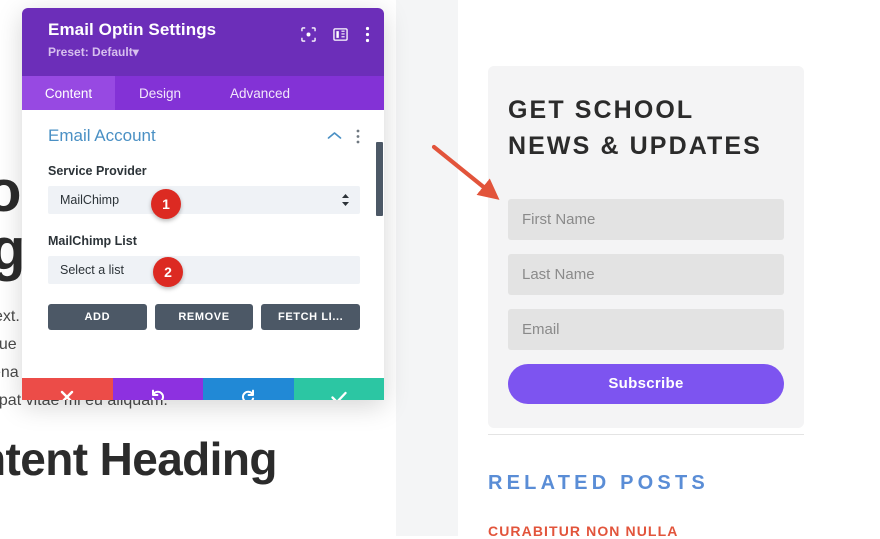 This screenshot has width=880, height=539. I want to click on save-button, so click(338, 389).